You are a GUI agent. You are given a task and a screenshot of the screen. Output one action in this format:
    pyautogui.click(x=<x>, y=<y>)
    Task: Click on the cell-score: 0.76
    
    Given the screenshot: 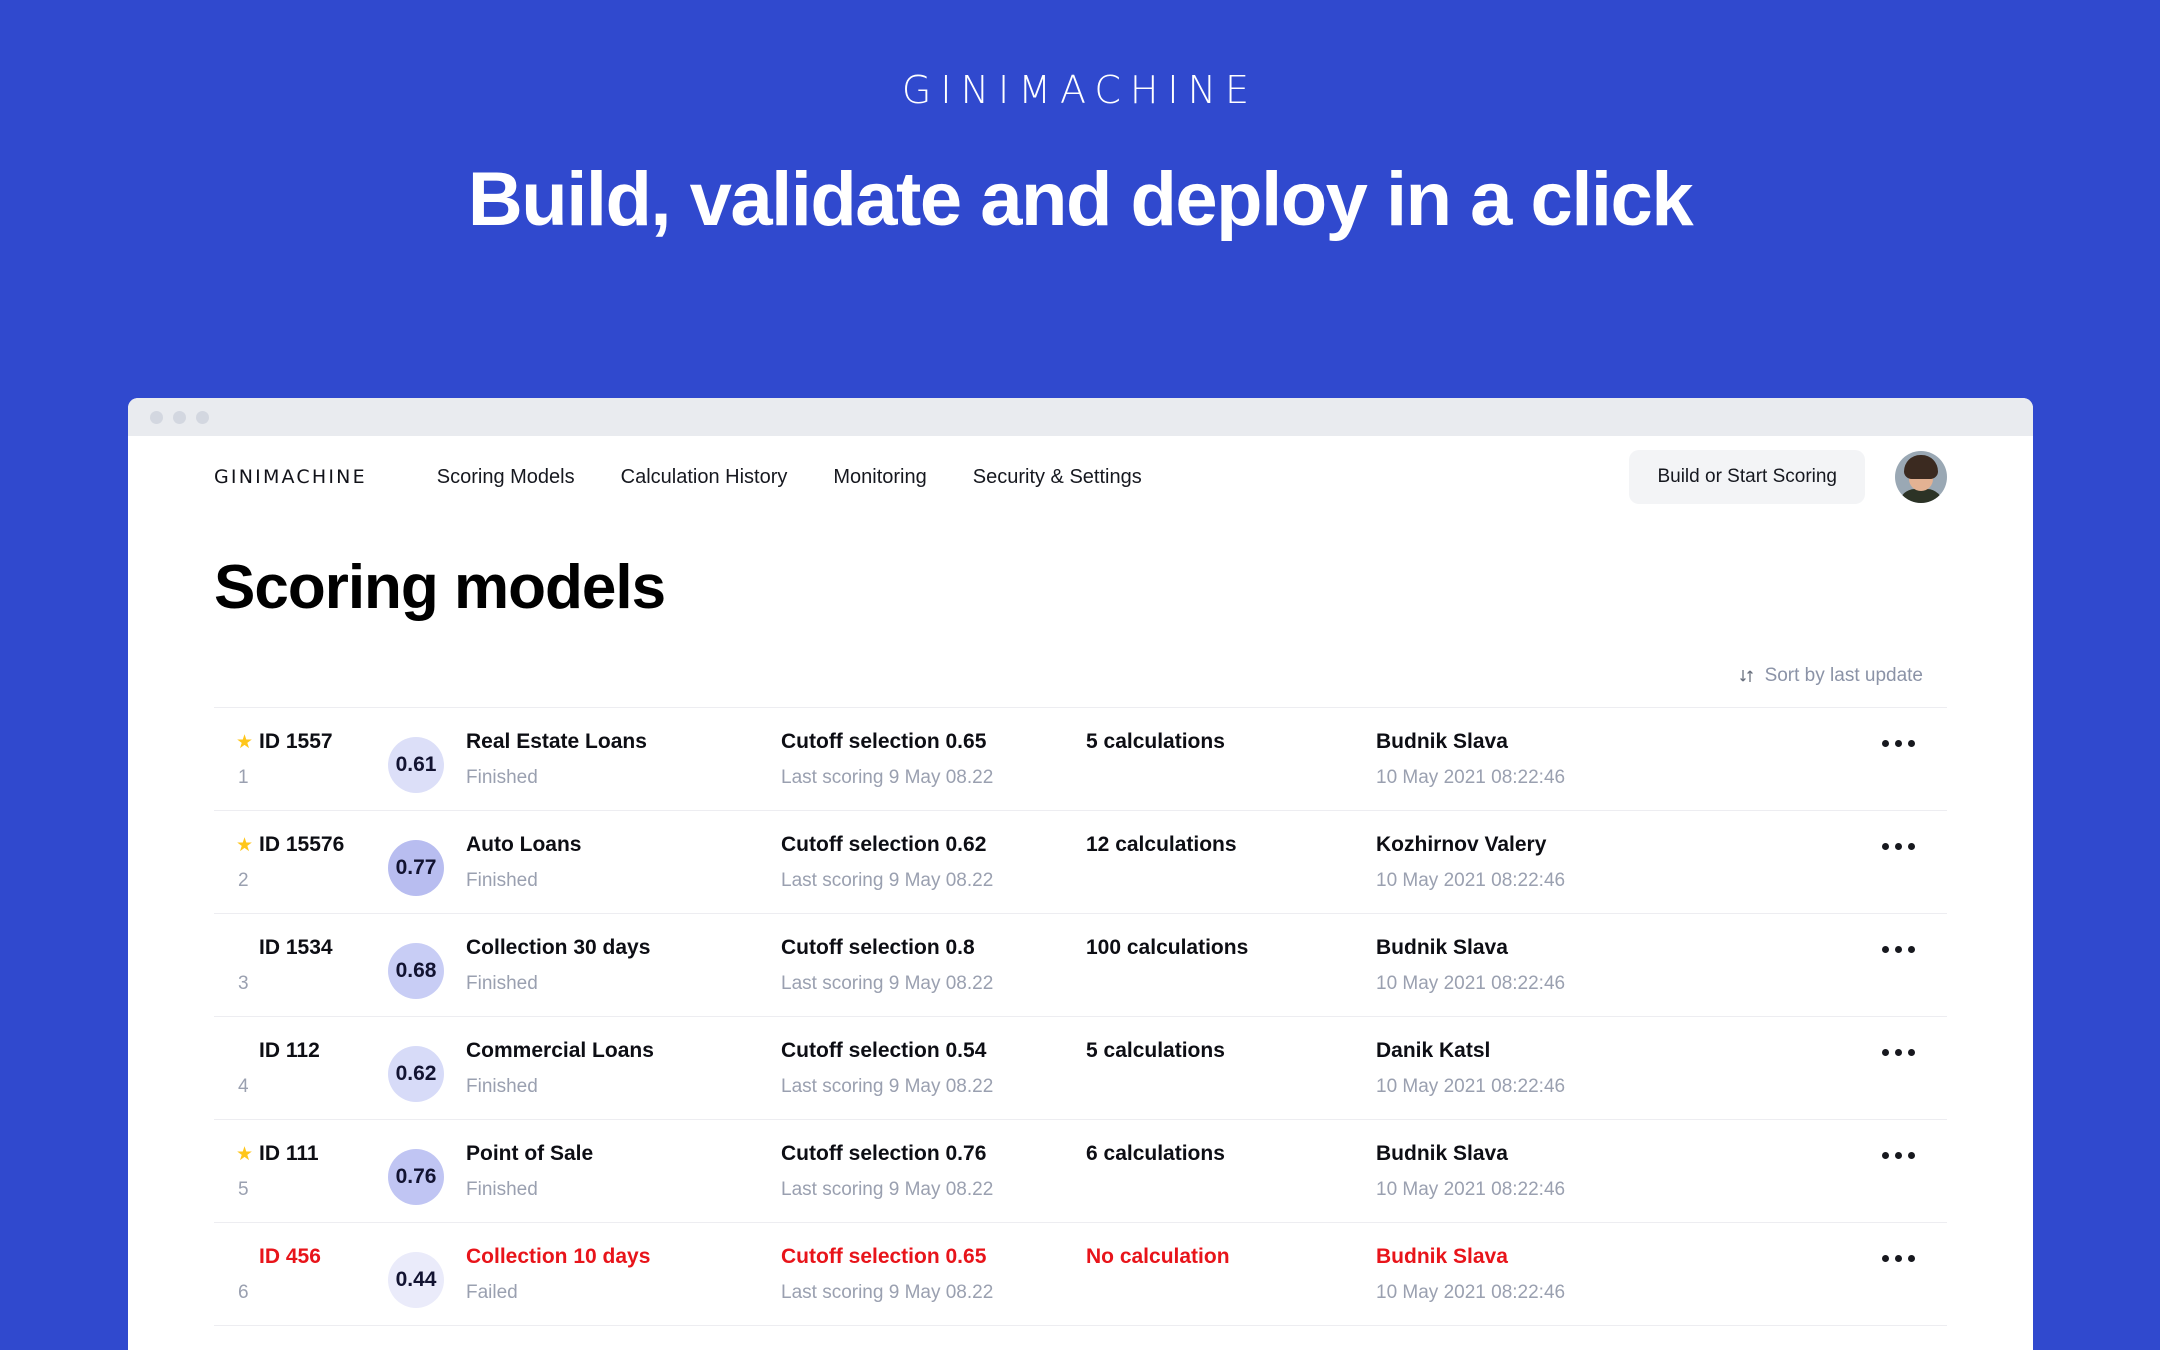 What is the action you would take?
    pyautogui.click(x=416, y=1173)
    